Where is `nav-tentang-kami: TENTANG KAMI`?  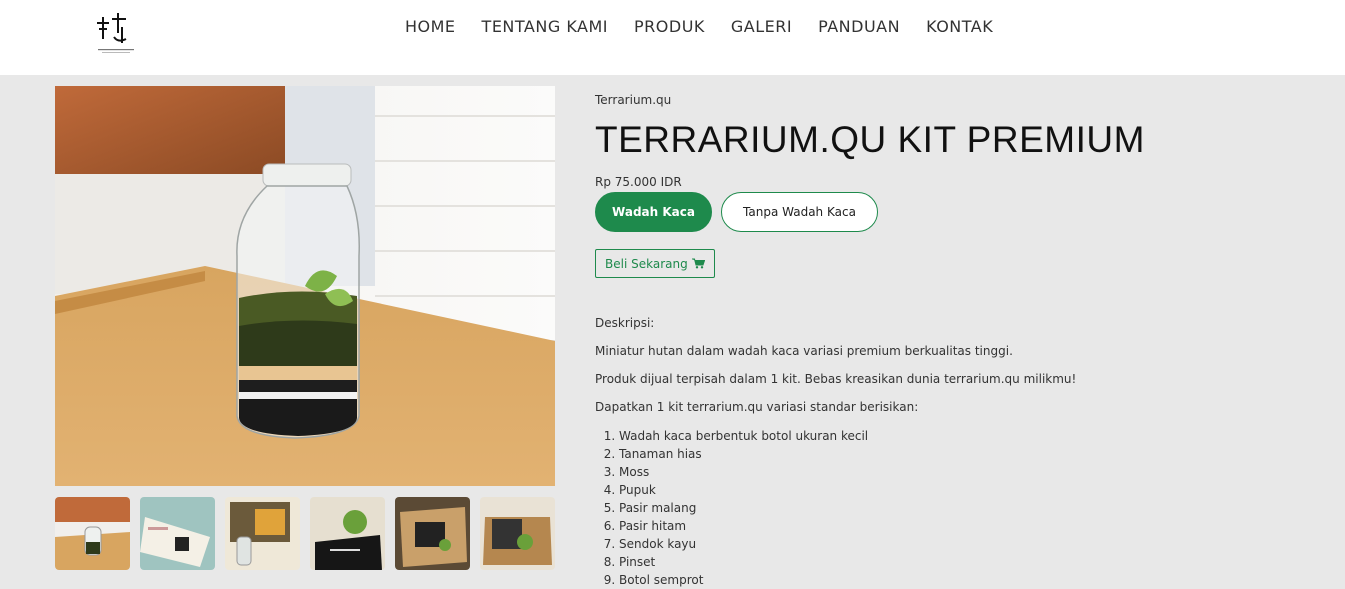 nav-tentang-kami: TENTANG KAMI is located at coordinates (545, 26).